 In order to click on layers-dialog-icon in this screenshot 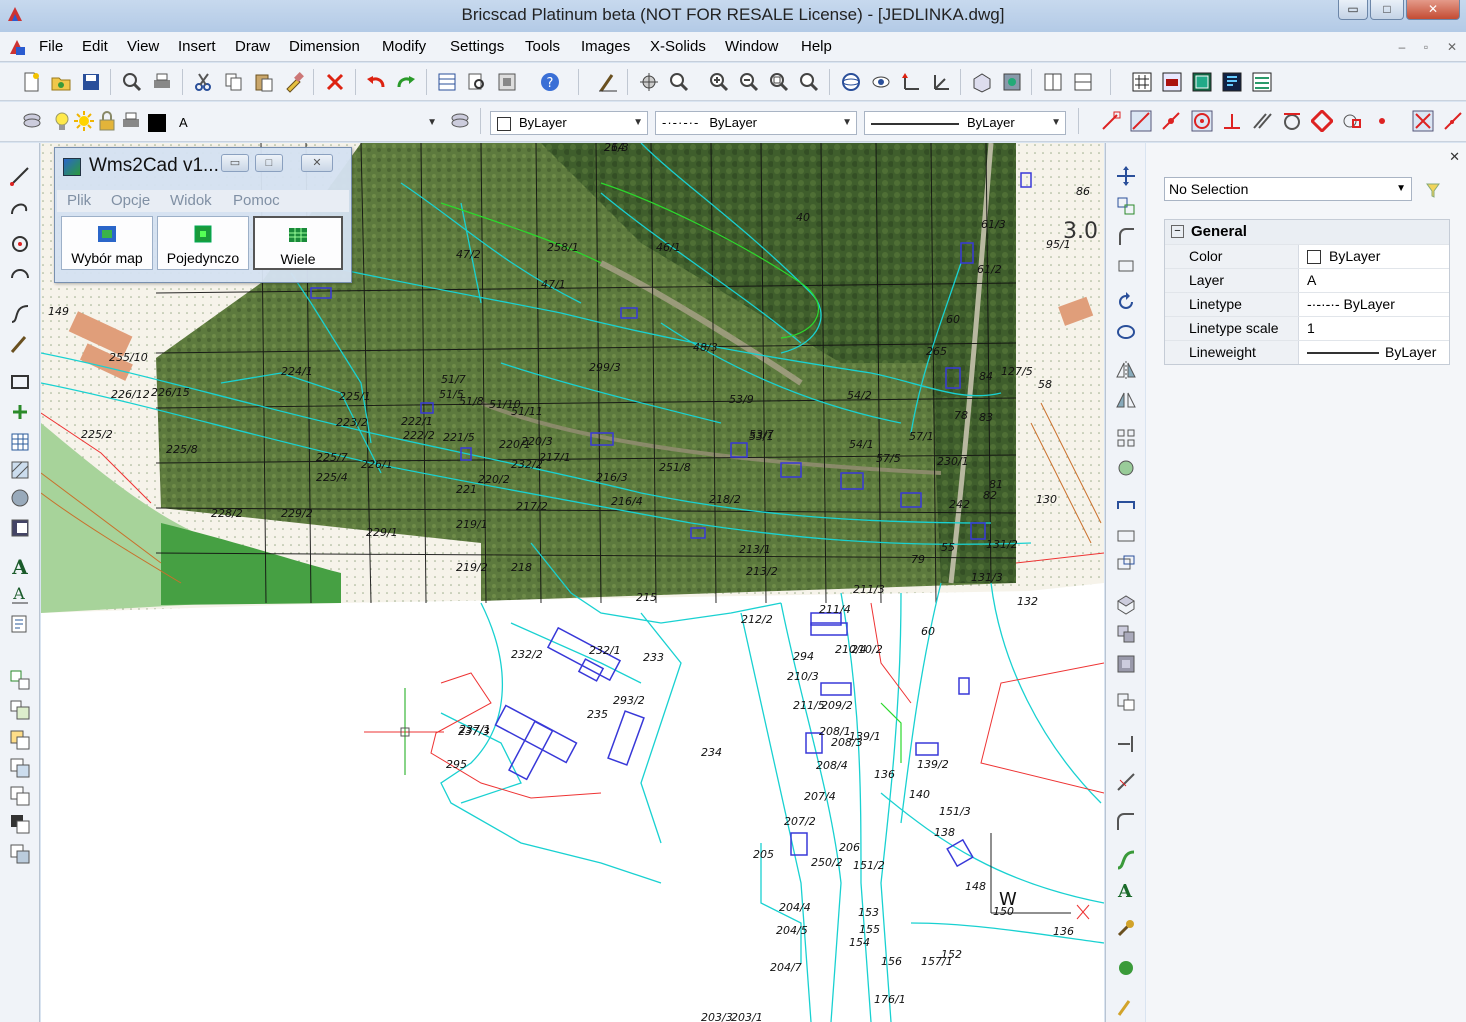, I will do `click(447, 82)`.